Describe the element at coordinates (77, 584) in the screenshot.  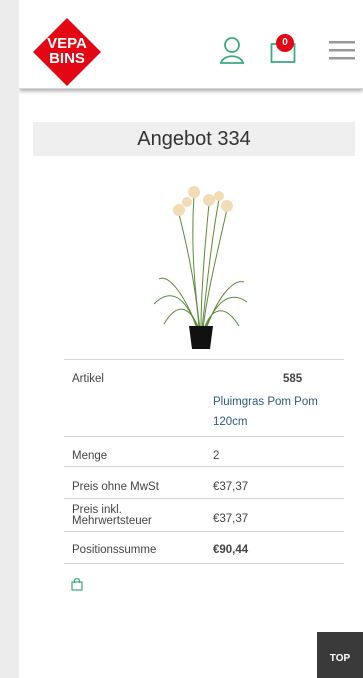
I see `cart-icon` at that location.